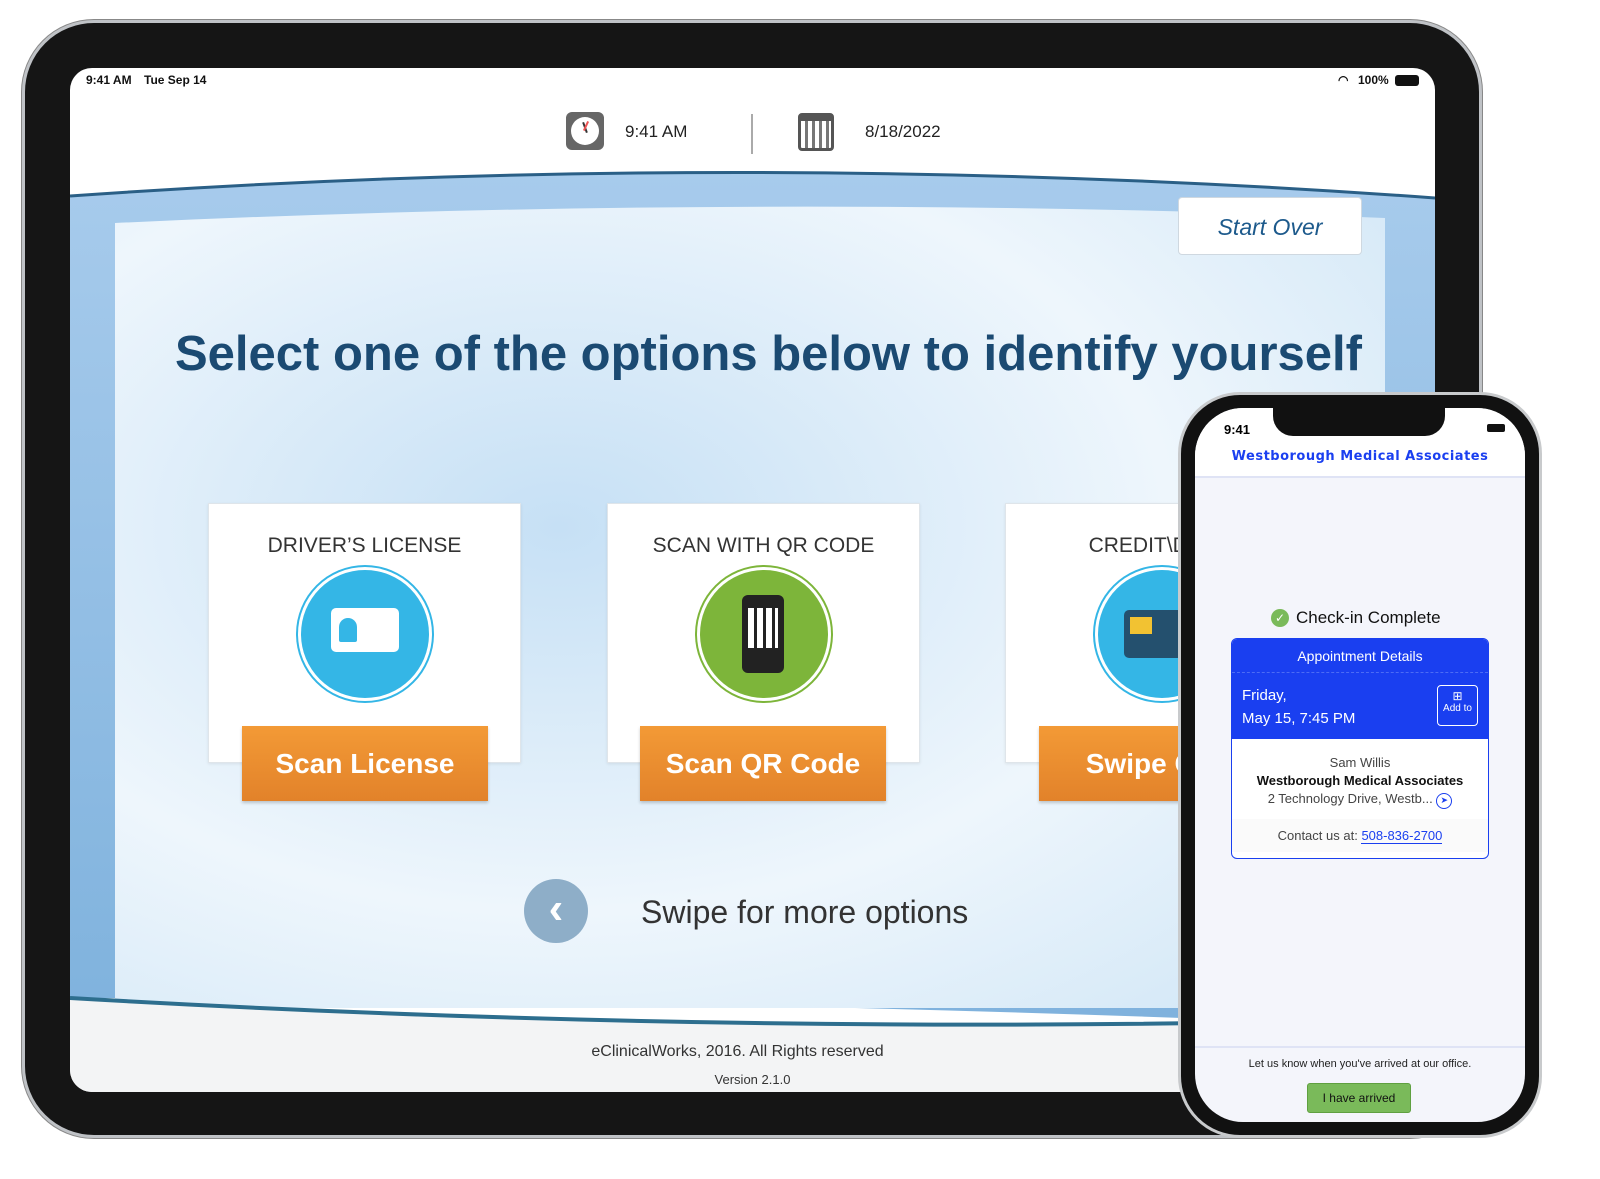  Describe the element at coordinates (1444, 801) in the screenshot. I see `directions-icon: ➤` at that location.